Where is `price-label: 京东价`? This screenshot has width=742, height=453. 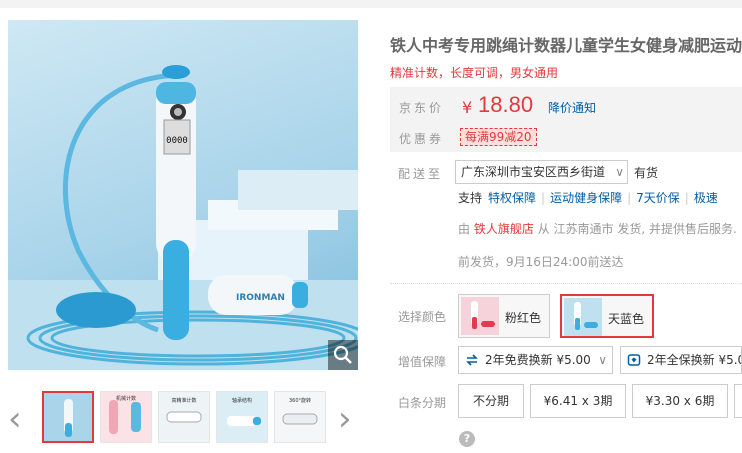 price-label: 京东价 is located at coordinates (422, 108).